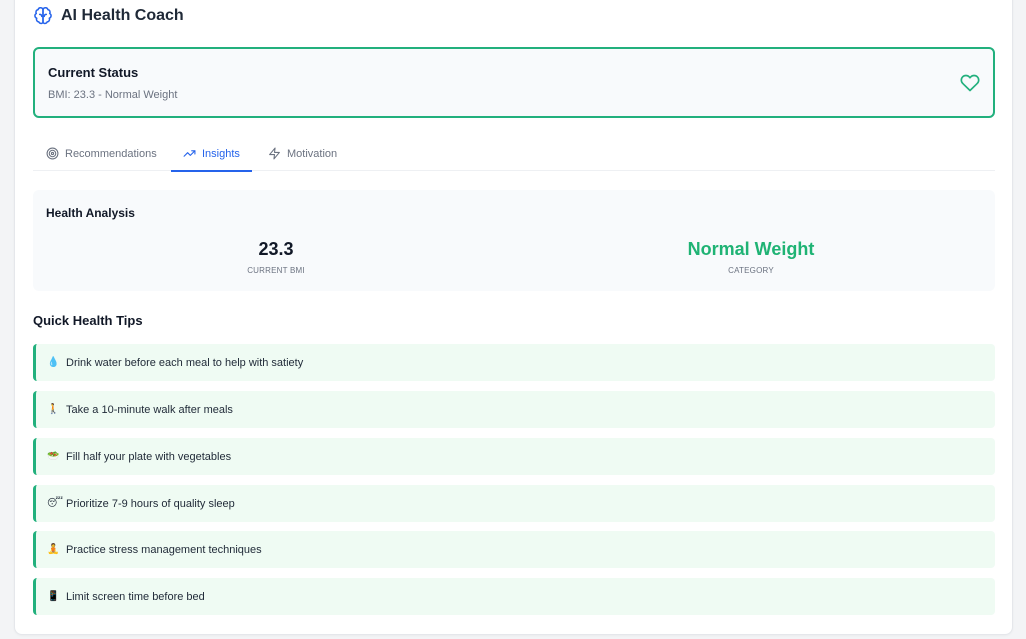 Image resolution: width=1026 pixels, height=639 pixels. Describe the element at coordinates (970, 83) in the screenshot. I see `heart-icon` at that location.